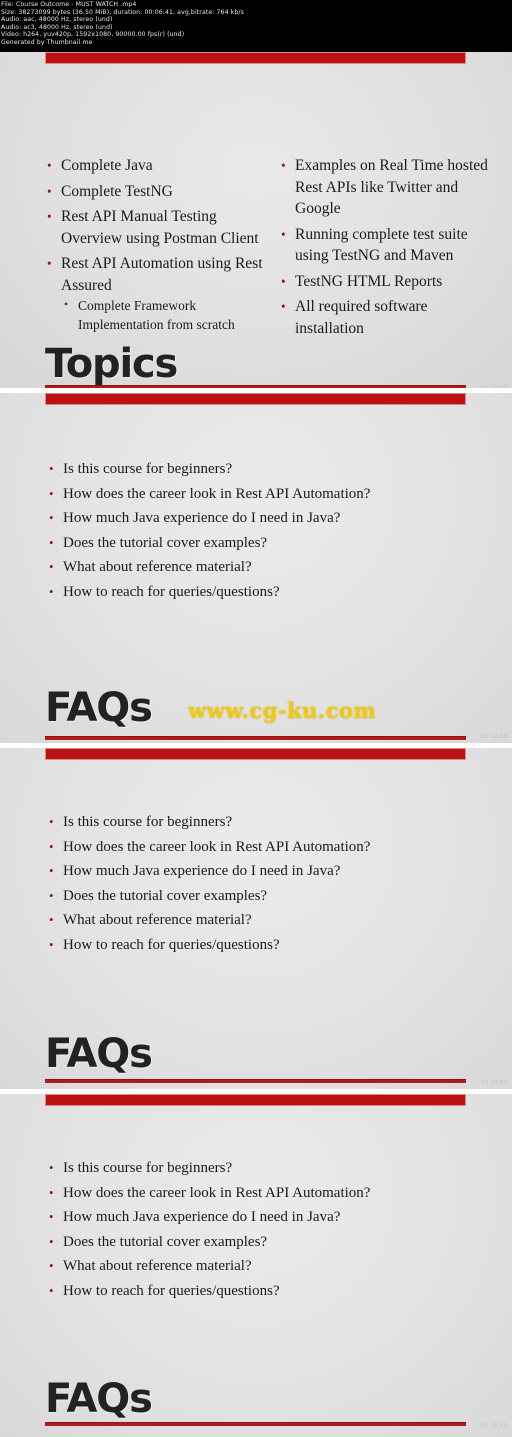  What do you see at coordinates (107, 165) in the screenshot?
I see `bullet-text: Complete Java` at bounding box center [107, 165].